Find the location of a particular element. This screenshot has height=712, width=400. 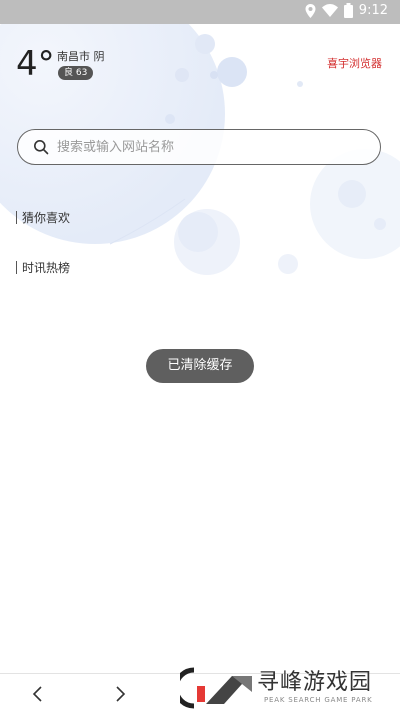

chevron-left-icon is located at coordinates (38, 694).